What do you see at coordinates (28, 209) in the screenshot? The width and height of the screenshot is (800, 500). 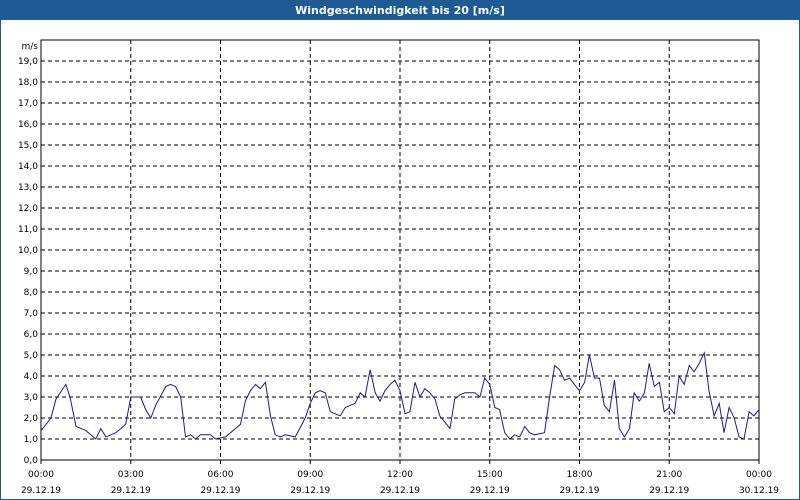 I see `y-tick-label: 12,0` at bounding box center [28, 209].